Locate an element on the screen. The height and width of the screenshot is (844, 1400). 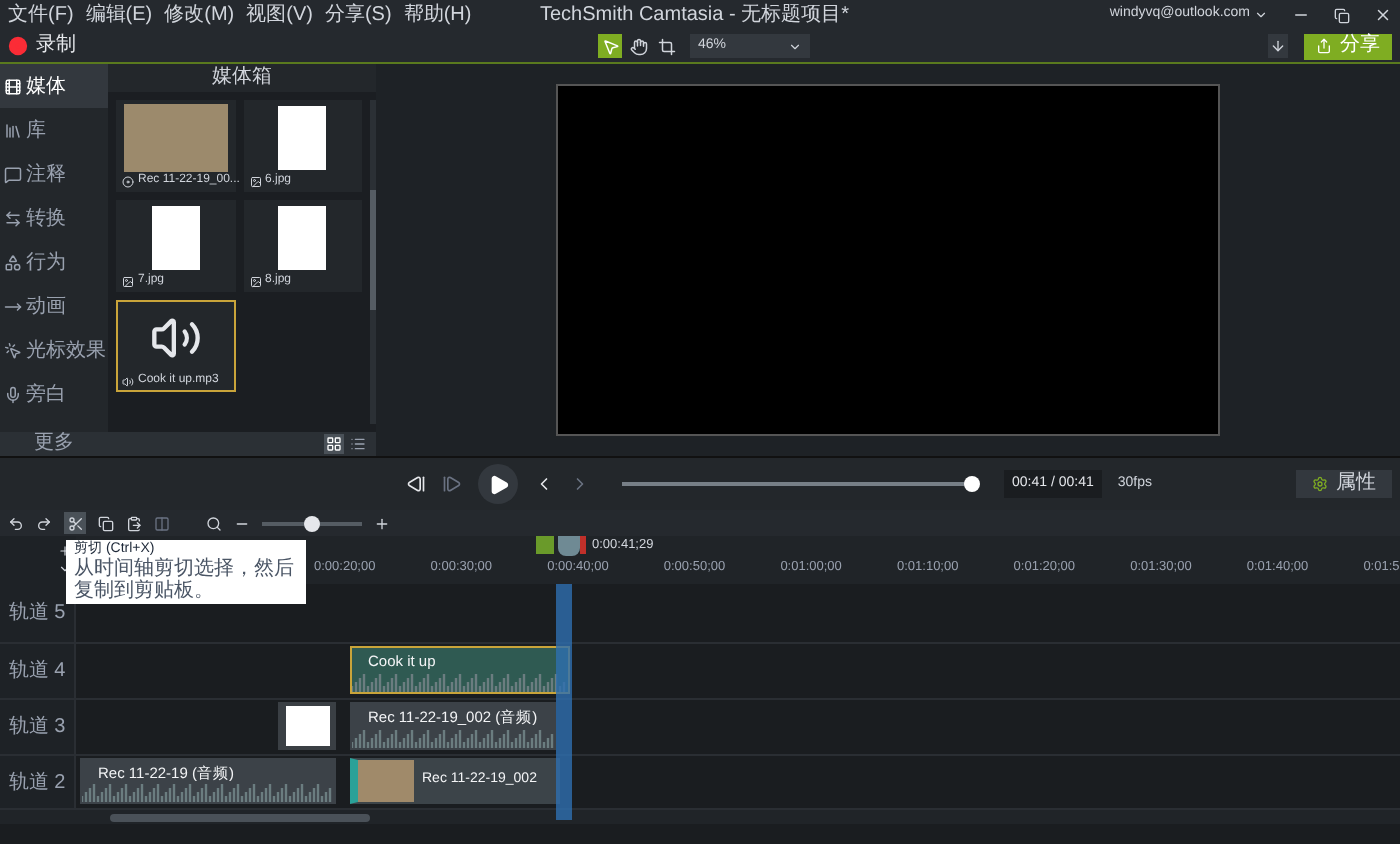
annotations-icon is located at coordinates (13, 174).